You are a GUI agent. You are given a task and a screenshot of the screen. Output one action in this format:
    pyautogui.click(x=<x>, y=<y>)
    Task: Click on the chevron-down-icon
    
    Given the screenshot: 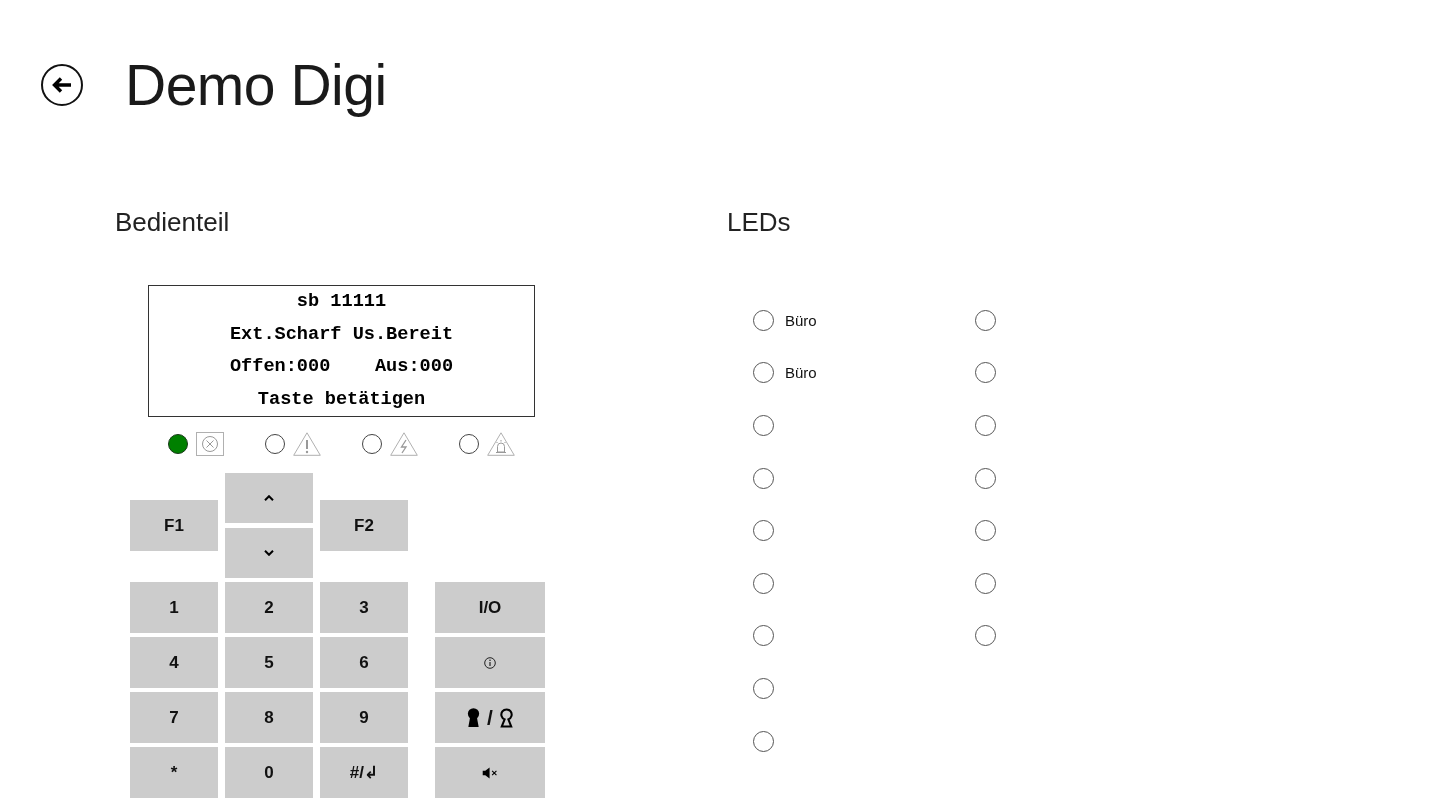 What is the action you would take?
    pyautogui.click(x=269, y=553)
    